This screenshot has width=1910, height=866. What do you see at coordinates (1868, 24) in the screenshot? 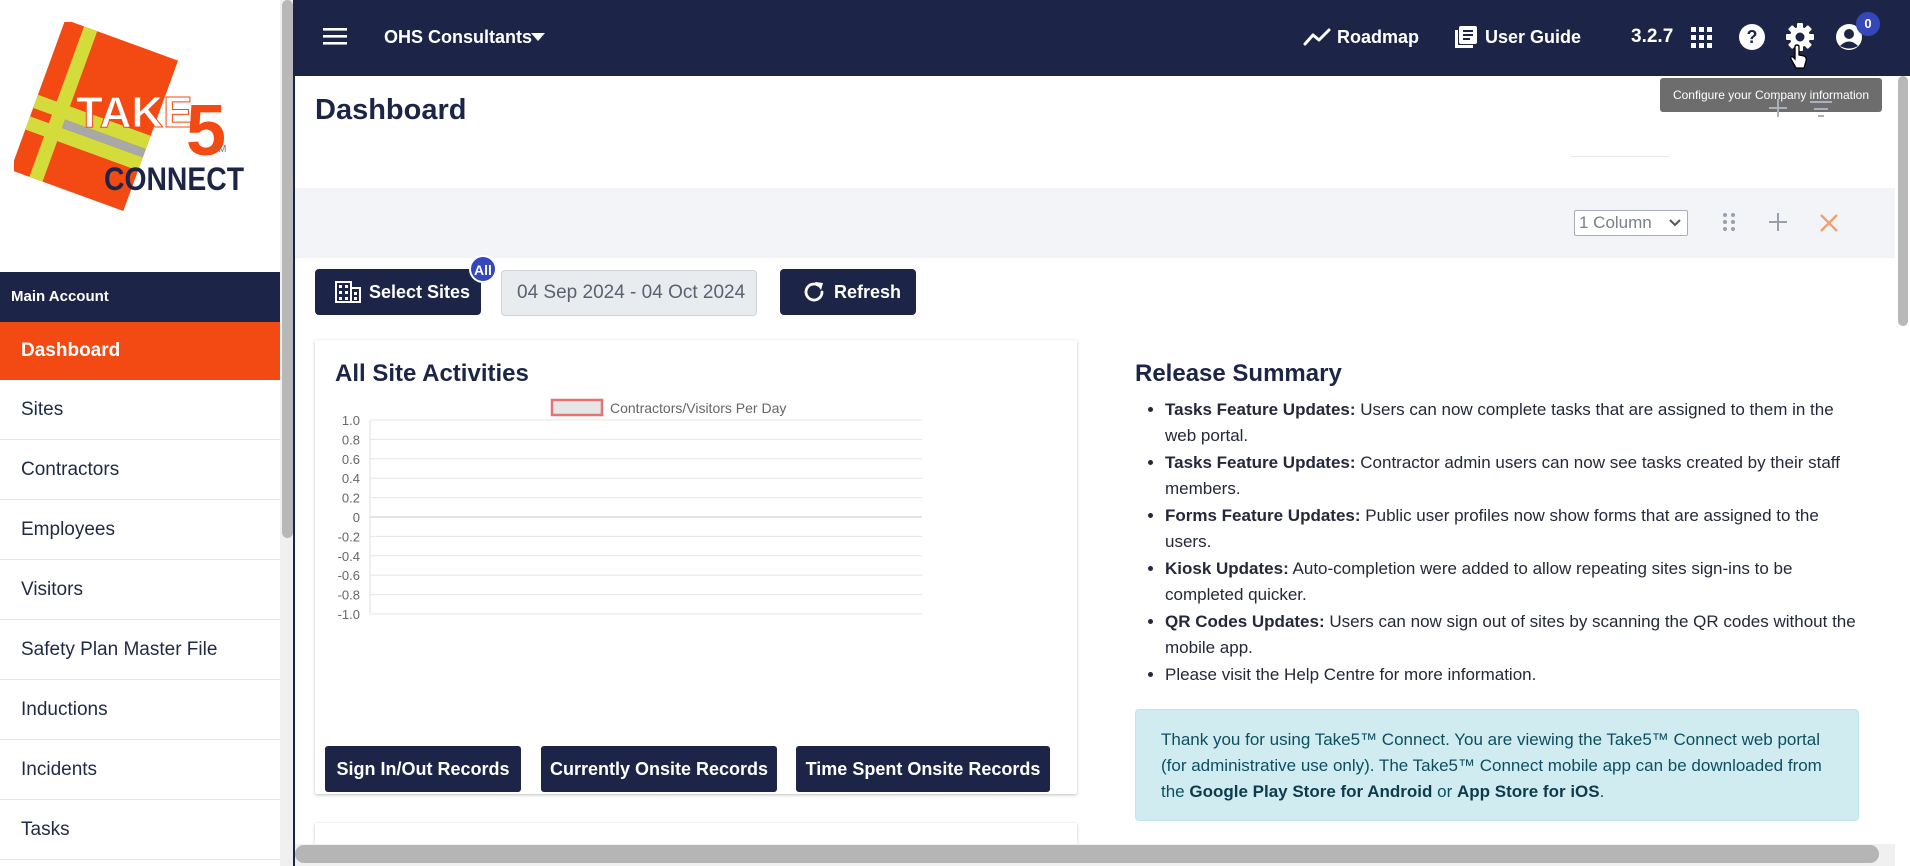
I see `notification-badge: 0` at bounding box center [1868, 24].